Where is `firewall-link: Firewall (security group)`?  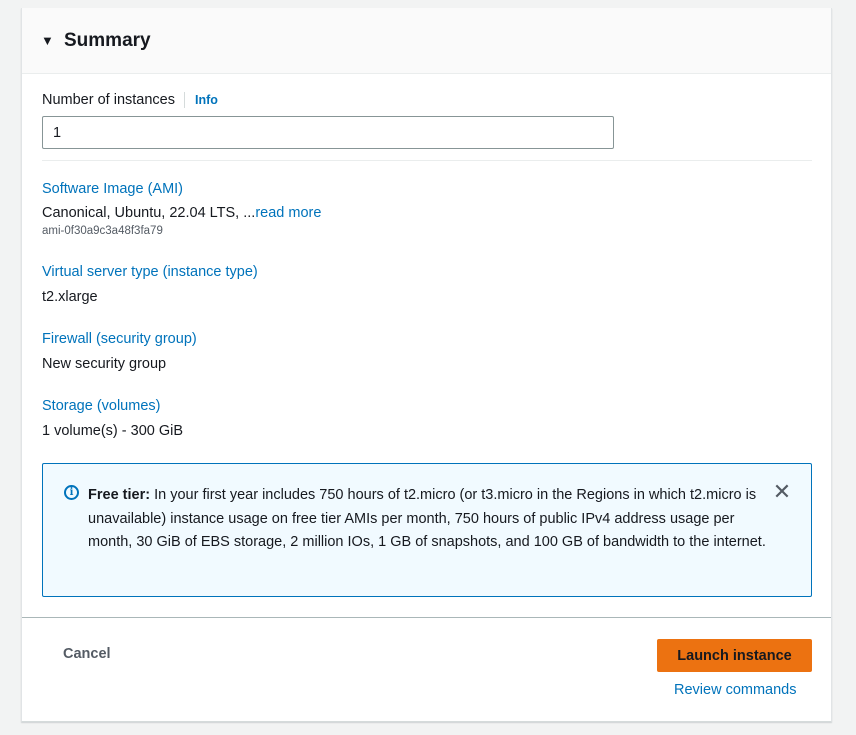
firewall-link: Firewall (security group) is located at coordinates (119, 339).